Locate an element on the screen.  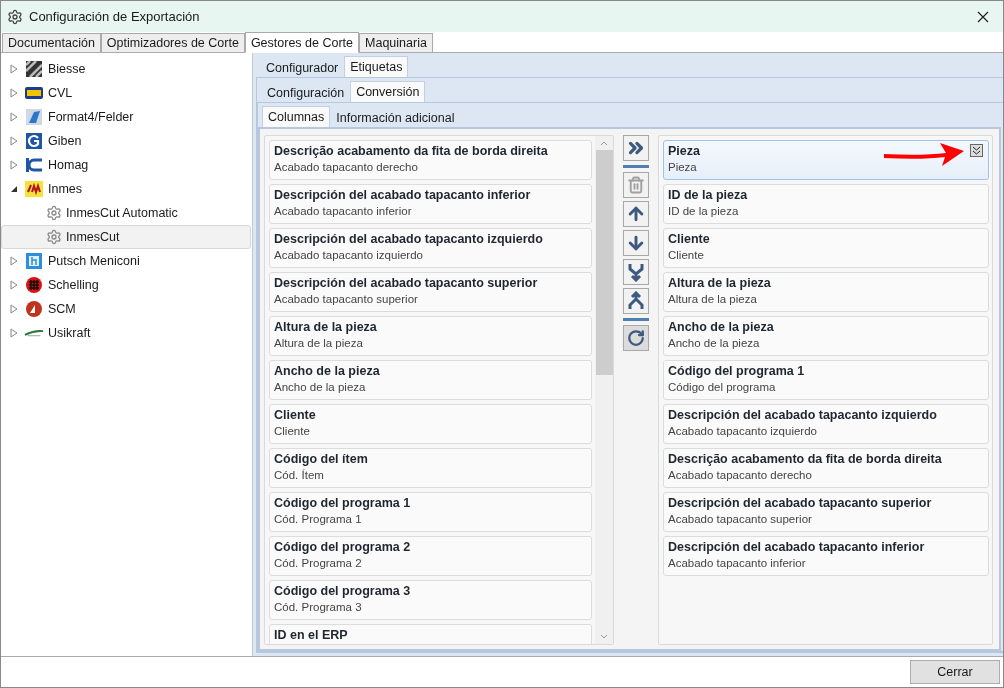
tab: Optimizadores de Corte is located at coordinates (172, 42).